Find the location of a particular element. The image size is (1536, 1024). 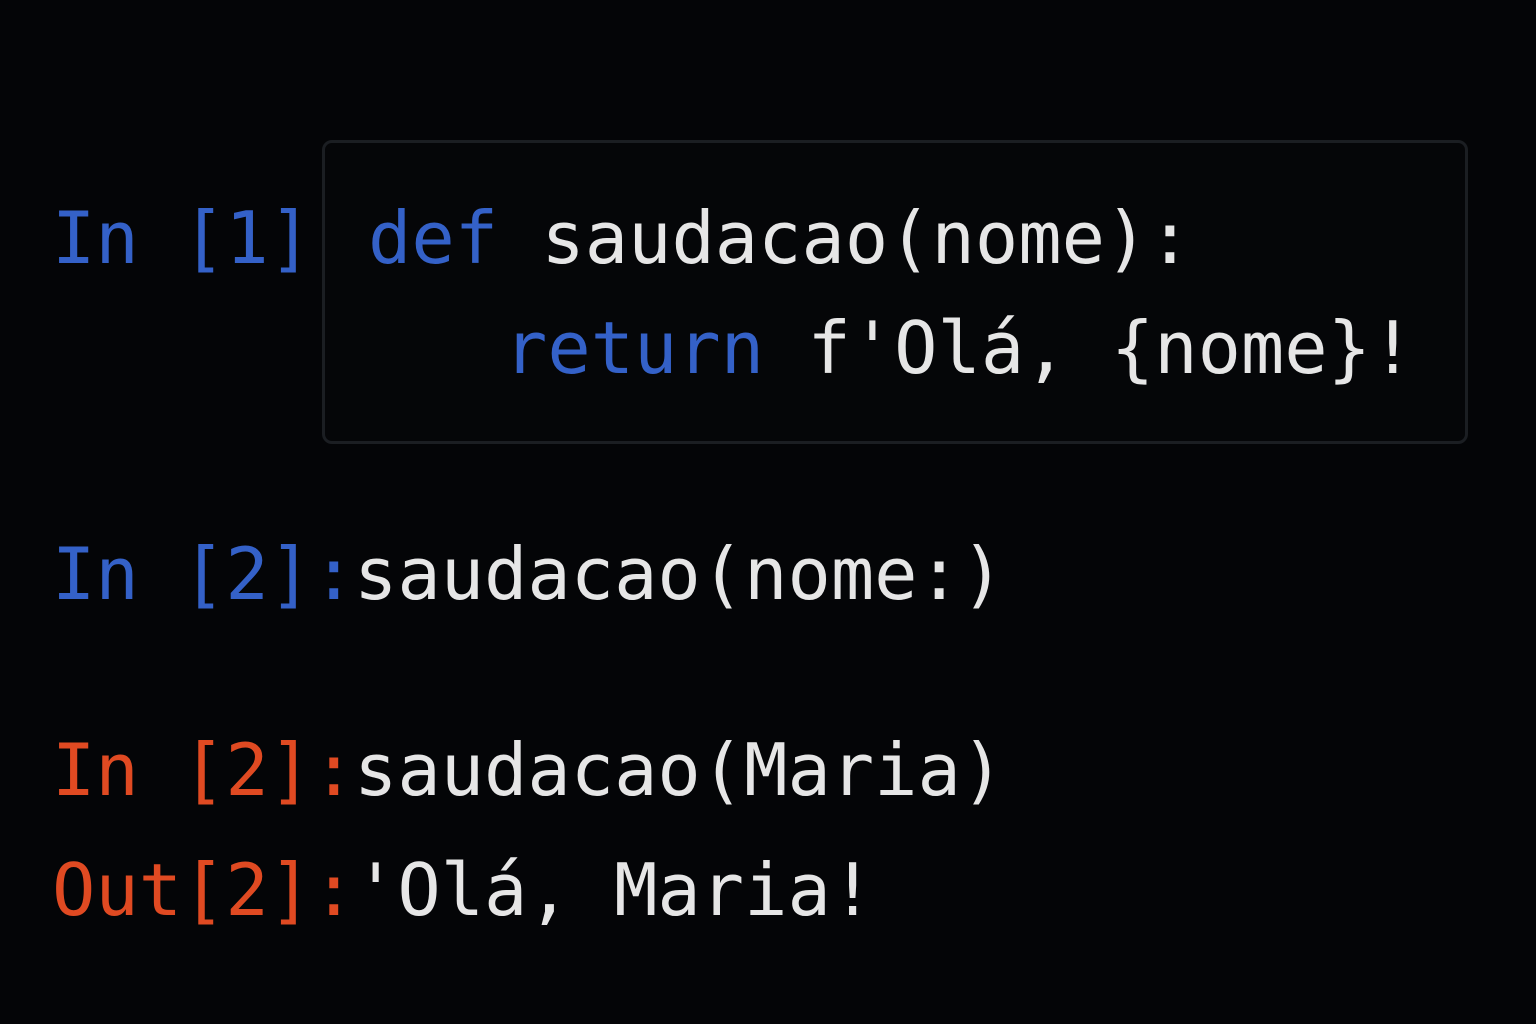

cell-2-code: saudacao(nome:) is located at coordinates (679, 574).